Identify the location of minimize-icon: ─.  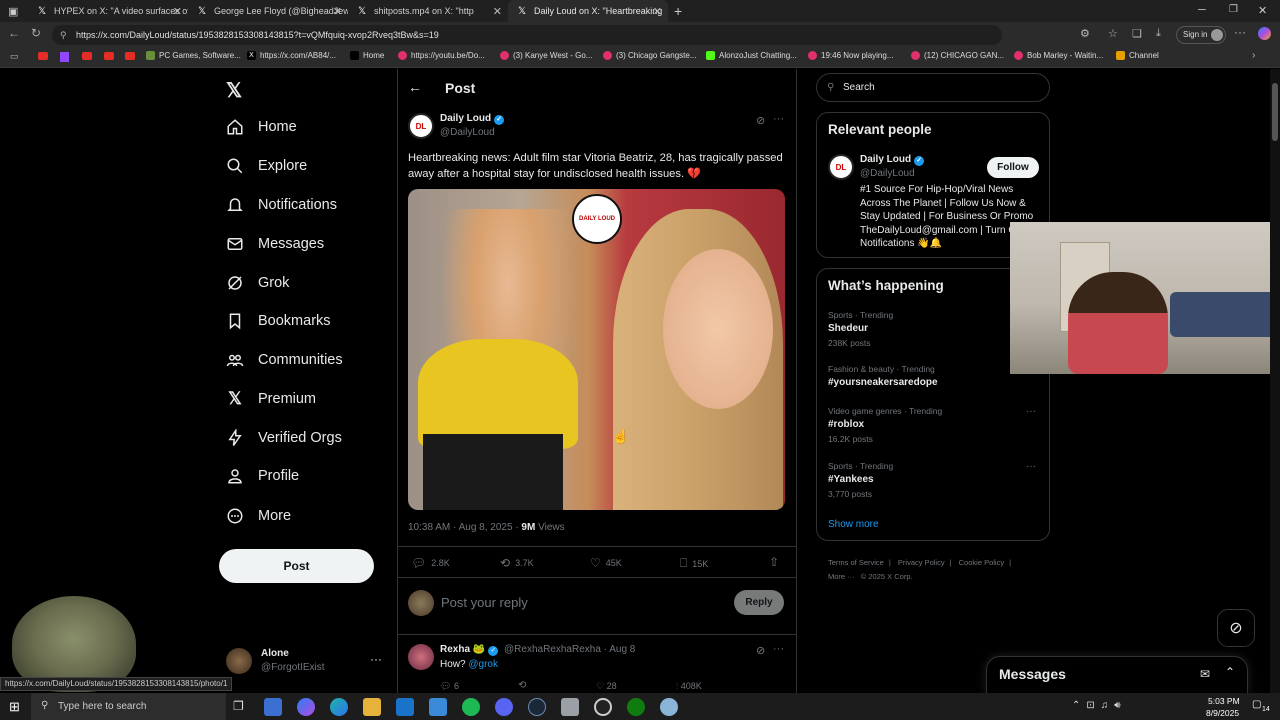
(1202, 10).